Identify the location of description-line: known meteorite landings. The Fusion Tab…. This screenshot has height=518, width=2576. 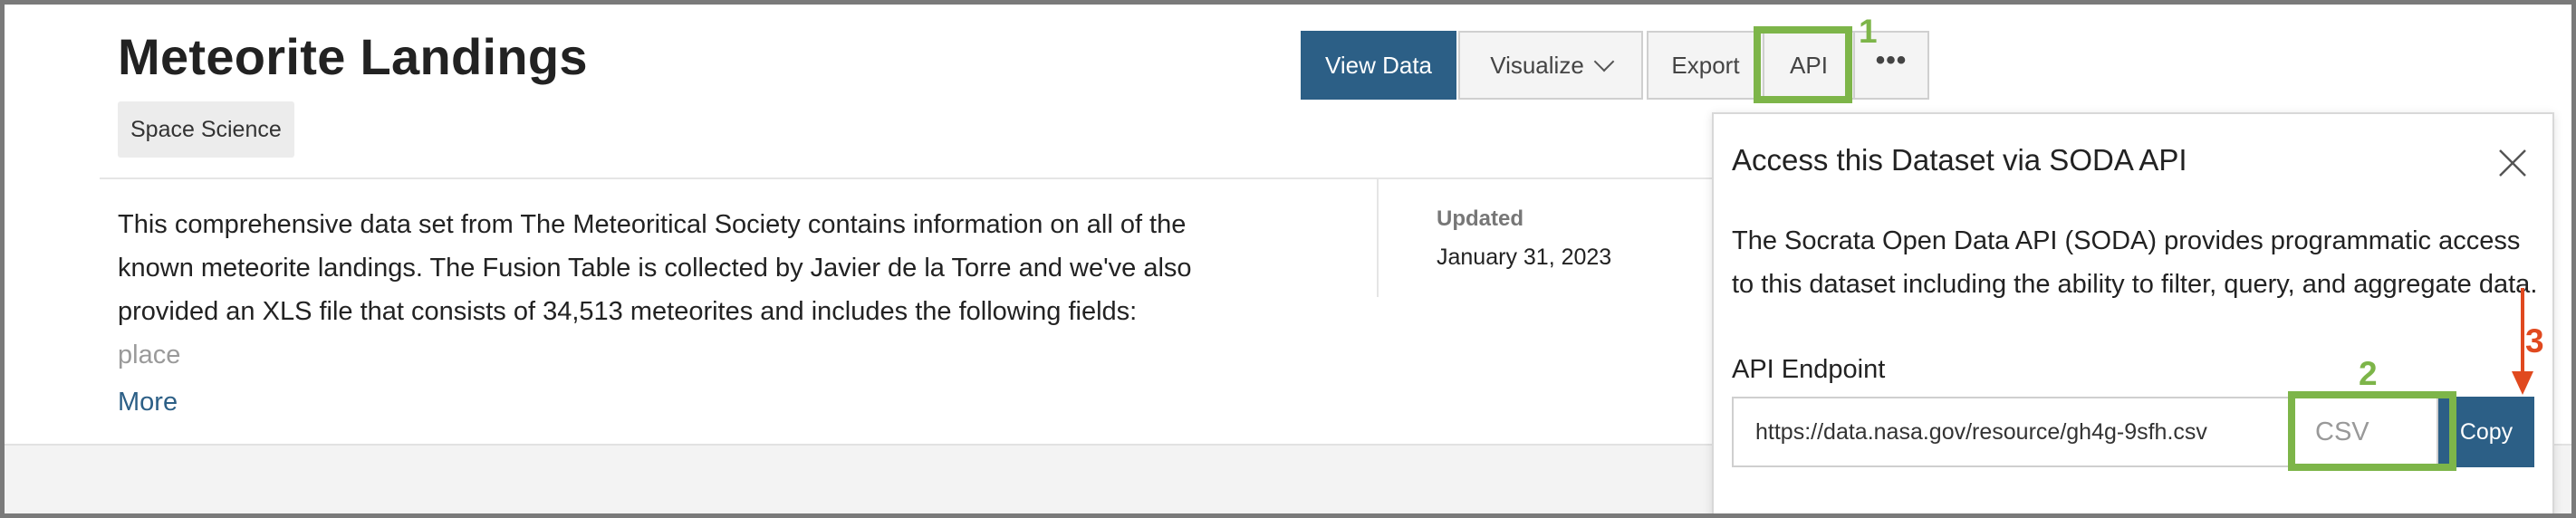
(655, 269).